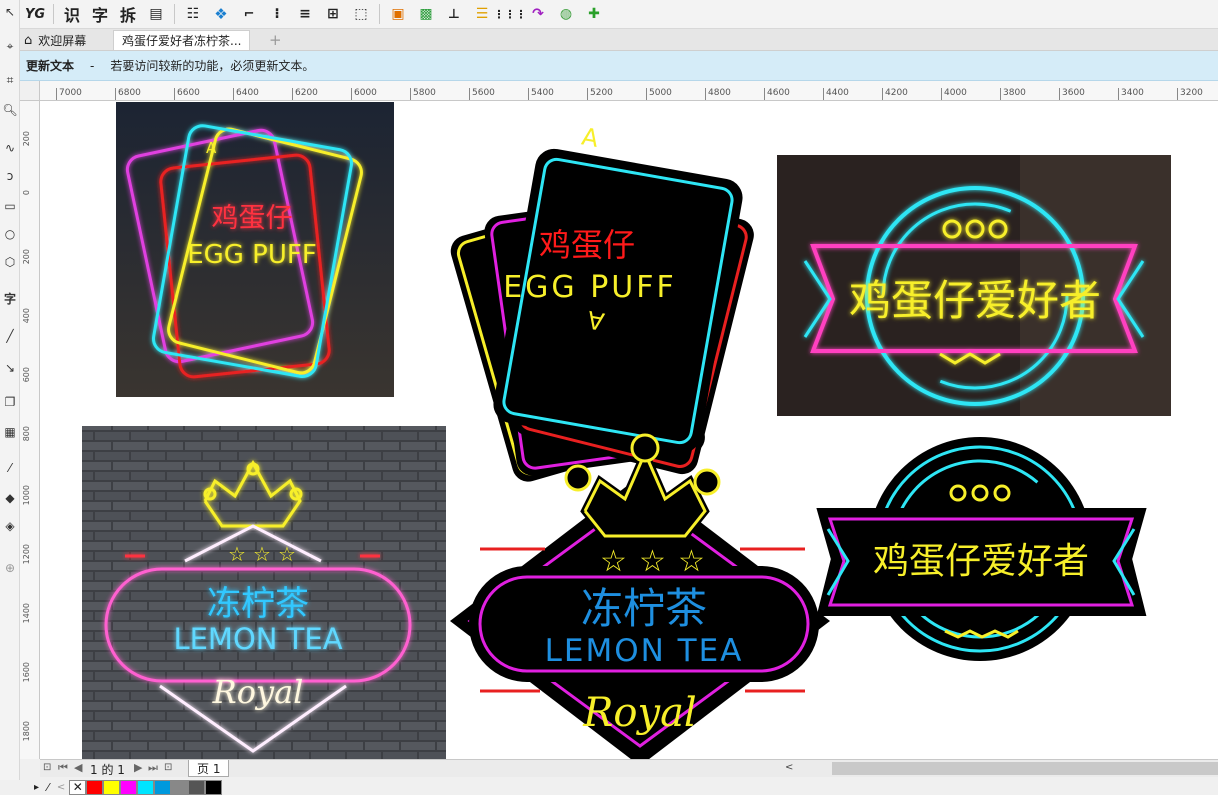  Describe the element at coordinates (277, 14) in the screenshot. I see `nodes-icon: ⁝` at that location.